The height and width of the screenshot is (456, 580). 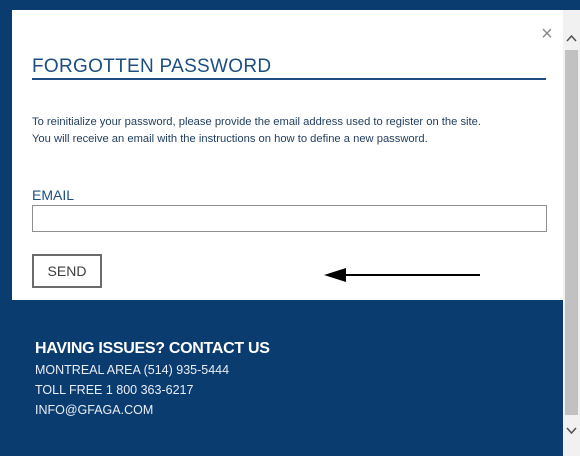 What do you see at coordinates (571, 30) in the screenshot?
I see `chevron-up-icon` at bounding box center [571, 30].